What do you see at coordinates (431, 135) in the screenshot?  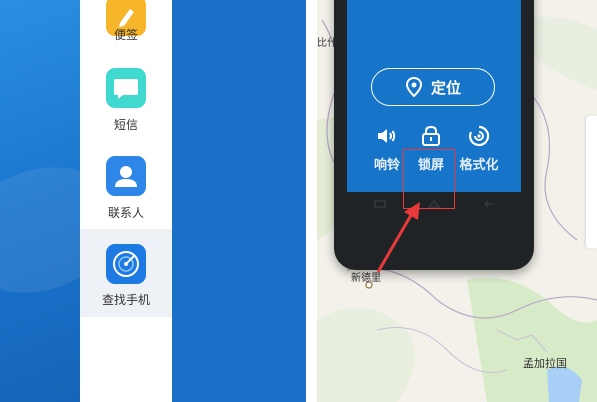 I see `lock-icon` at bounding box center [431, 135].